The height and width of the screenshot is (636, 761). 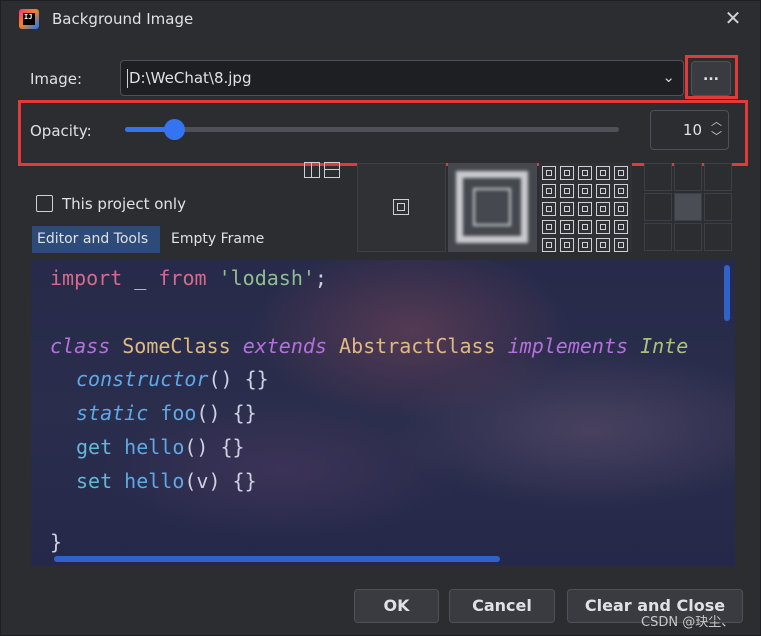 I want to click on app-logo-icon: IJ, so click(x=29, y=19).